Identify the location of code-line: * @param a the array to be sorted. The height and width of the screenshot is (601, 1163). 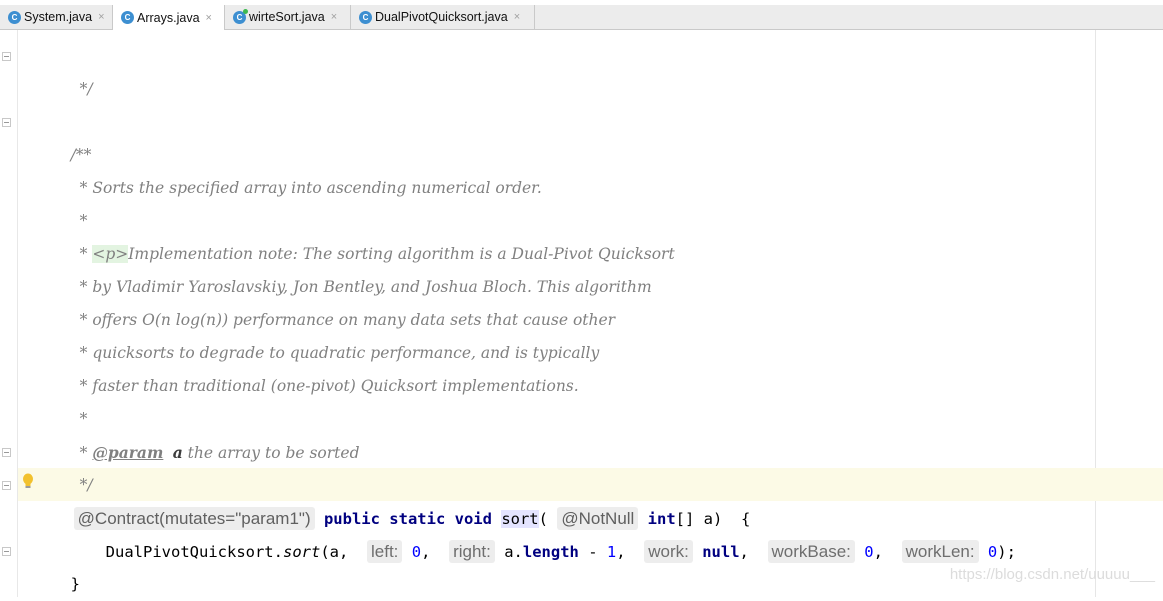
(210, 432).